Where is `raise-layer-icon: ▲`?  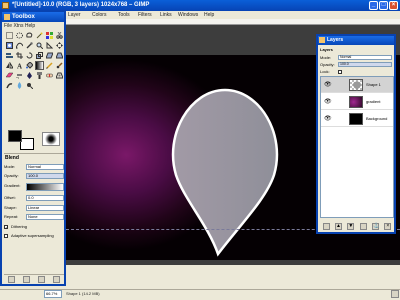
raise-layer-icon: ▲ is located at coordinates (338, 226).